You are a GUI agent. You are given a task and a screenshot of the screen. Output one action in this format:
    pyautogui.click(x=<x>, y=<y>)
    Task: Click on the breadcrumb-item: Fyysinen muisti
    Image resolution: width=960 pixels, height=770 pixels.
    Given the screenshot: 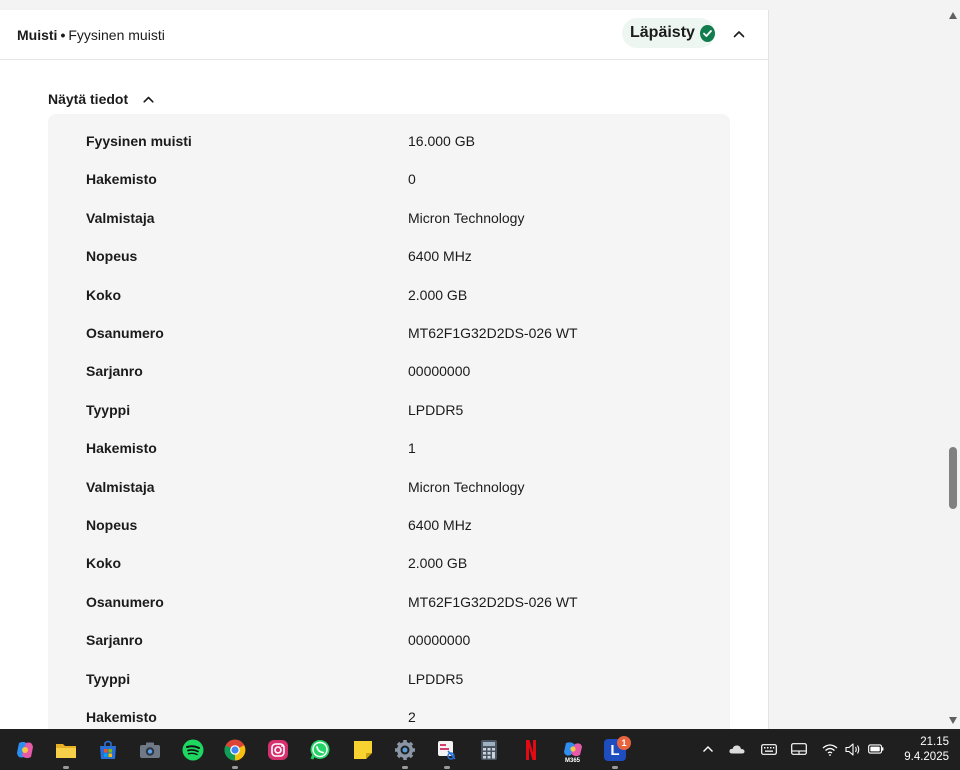 What is the action you would take?
    pyautogui.click(x=116, y=35)
    